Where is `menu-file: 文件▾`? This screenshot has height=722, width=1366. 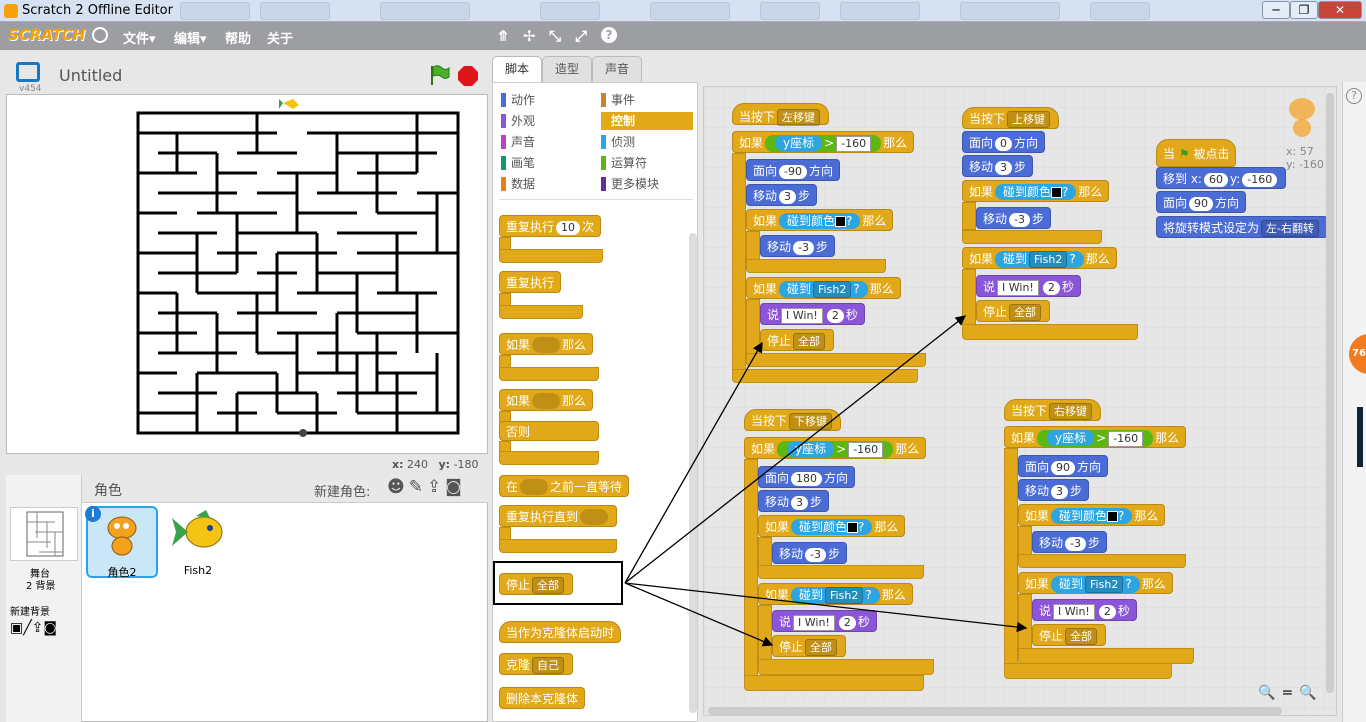
menu-file: 文件▾ is located at coordinates (139, 37).